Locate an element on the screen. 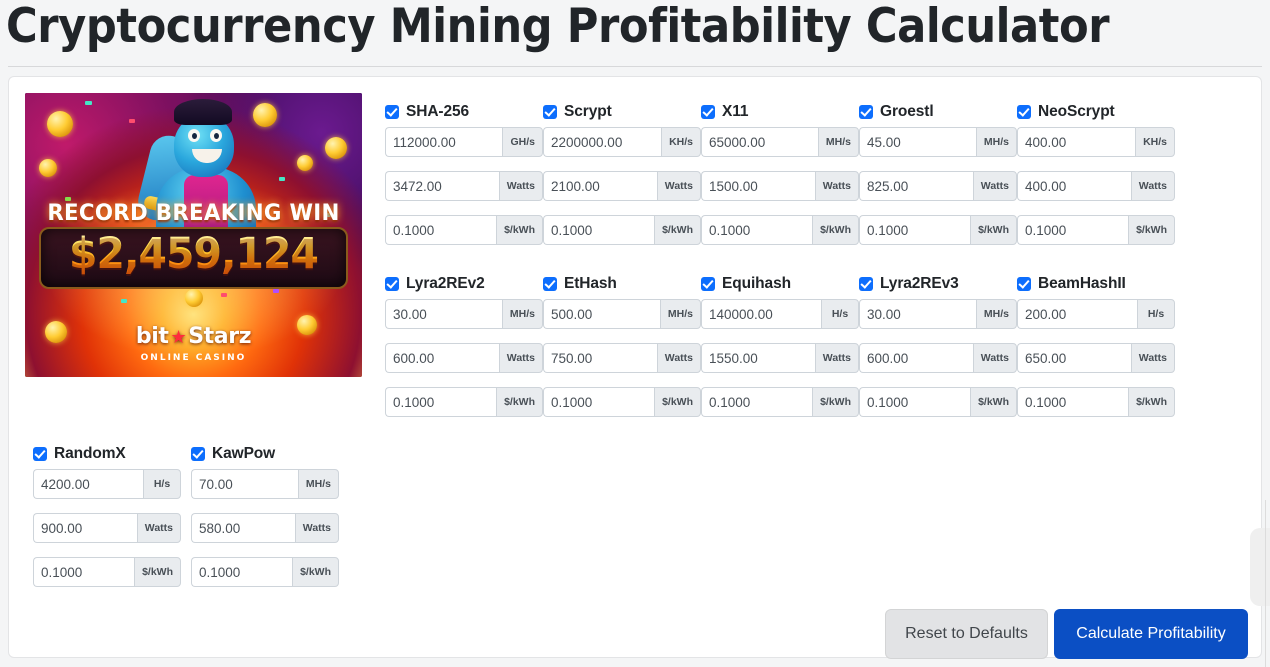 The height and width of the screenshot is (667, 1270). algorithm-header: Scrypt is located at coordinates (622, 112).